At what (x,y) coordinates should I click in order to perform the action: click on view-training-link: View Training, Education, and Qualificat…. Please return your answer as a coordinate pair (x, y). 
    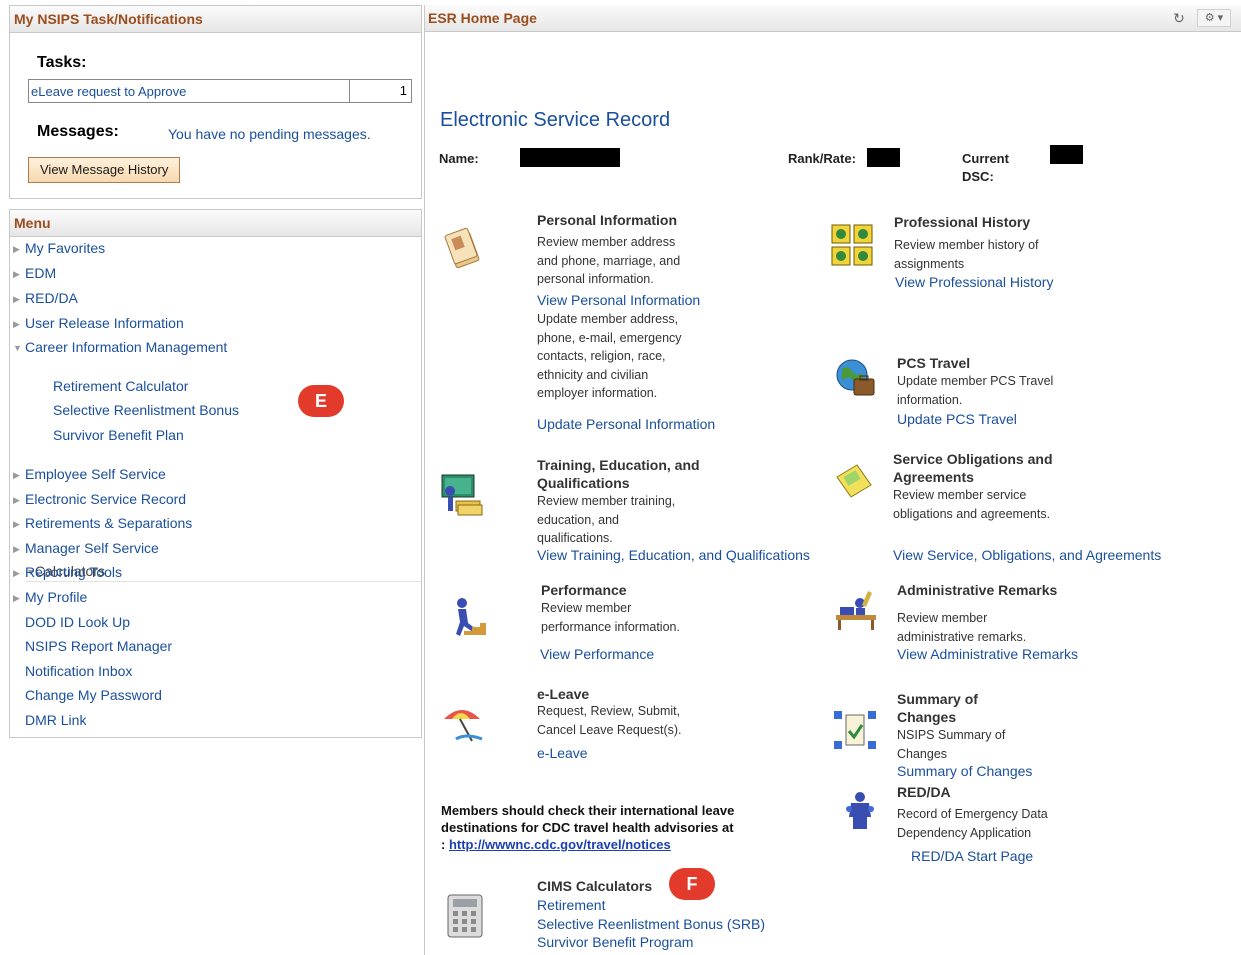
    Looking at the image, I should click on (673, 555).